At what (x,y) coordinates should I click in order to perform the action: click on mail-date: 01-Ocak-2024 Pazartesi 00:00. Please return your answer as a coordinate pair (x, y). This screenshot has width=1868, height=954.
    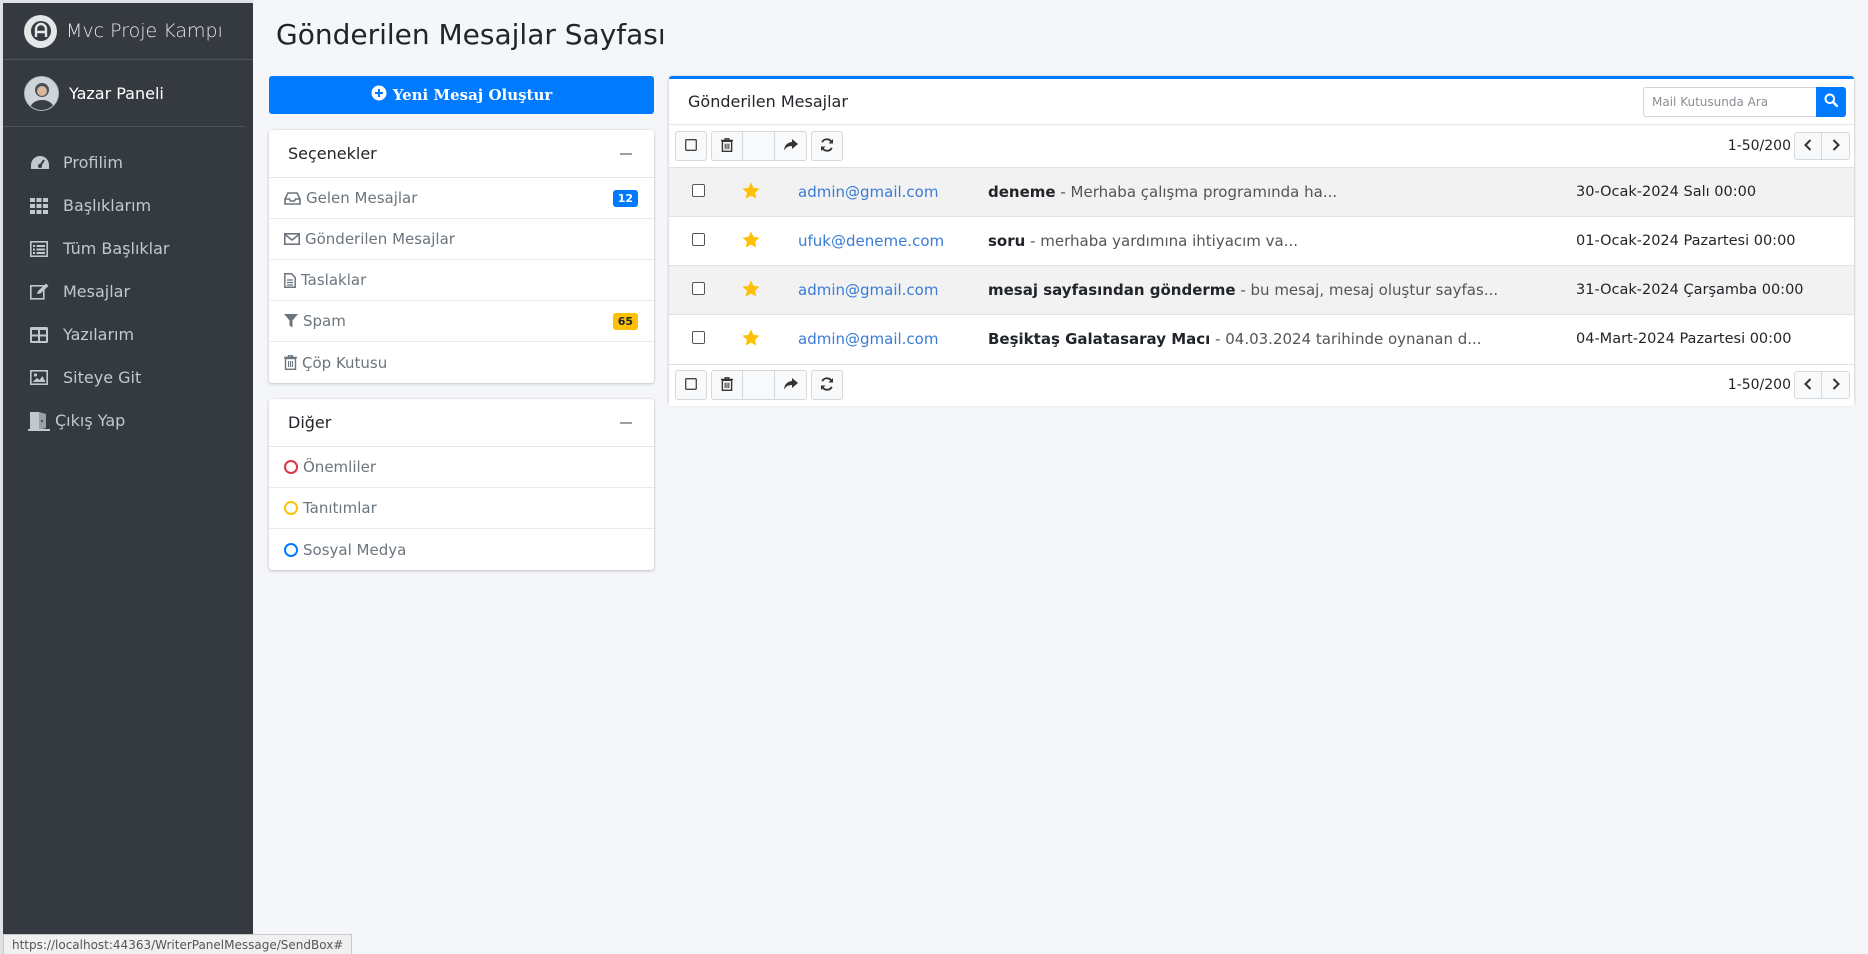
    Looking at the image, I should click on (1686, 241).